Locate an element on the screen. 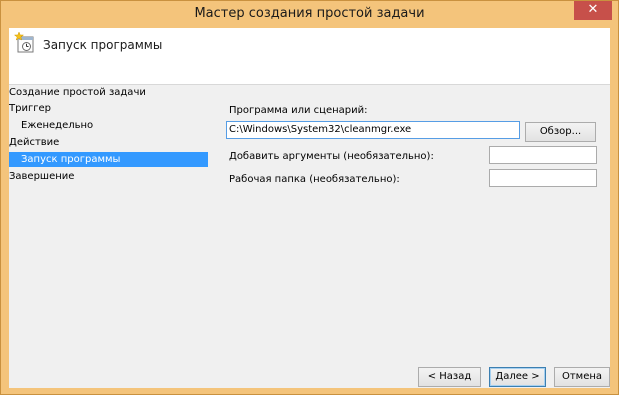  cancel-button: Отмена is located at coordinates (582, 377).